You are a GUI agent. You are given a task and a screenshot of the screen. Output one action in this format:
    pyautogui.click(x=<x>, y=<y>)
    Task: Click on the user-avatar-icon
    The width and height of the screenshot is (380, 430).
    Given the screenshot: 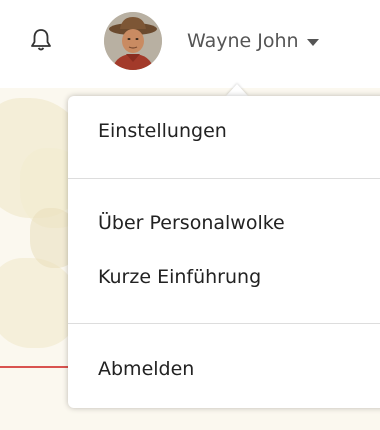 What is the action you would take?
    pyautogui.click(x=133, y=41)
    